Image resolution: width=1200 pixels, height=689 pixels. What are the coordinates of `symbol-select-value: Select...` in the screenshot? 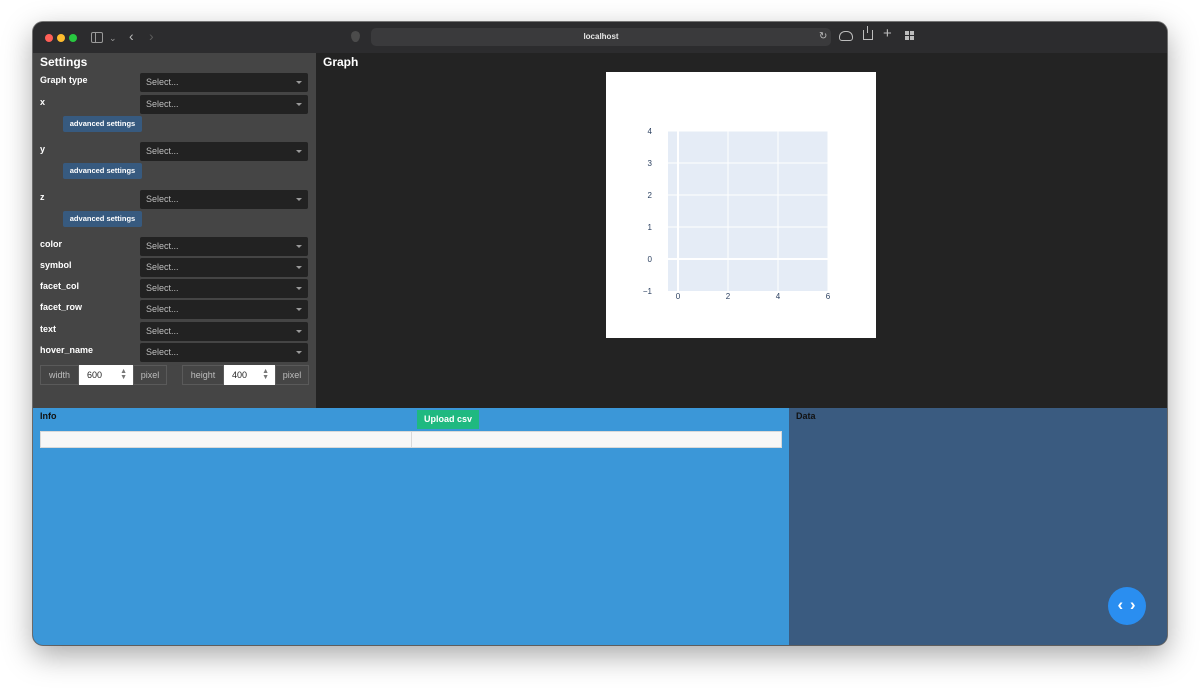 It's located at (162, 267).